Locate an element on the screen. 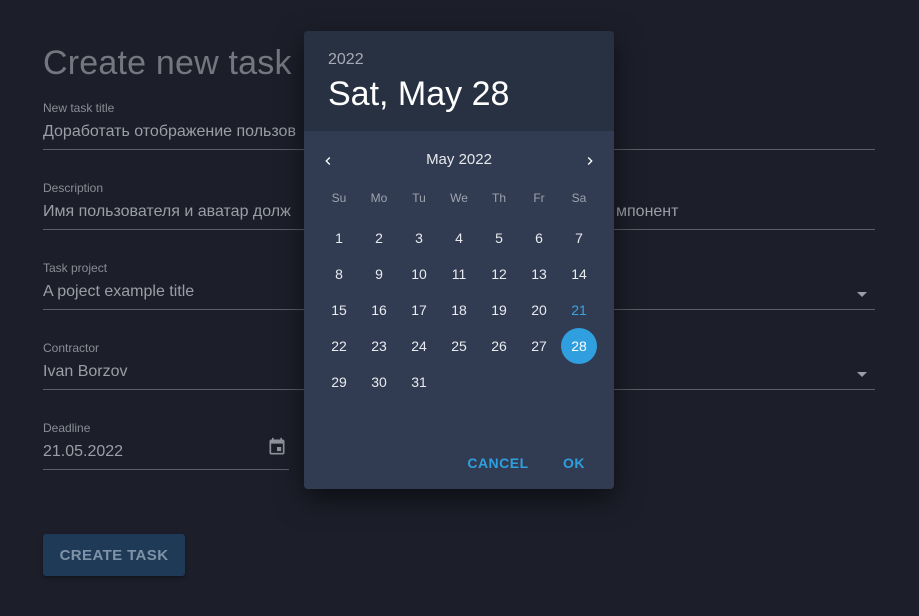  day-cell: 30 is located at coordinates (379, 382).